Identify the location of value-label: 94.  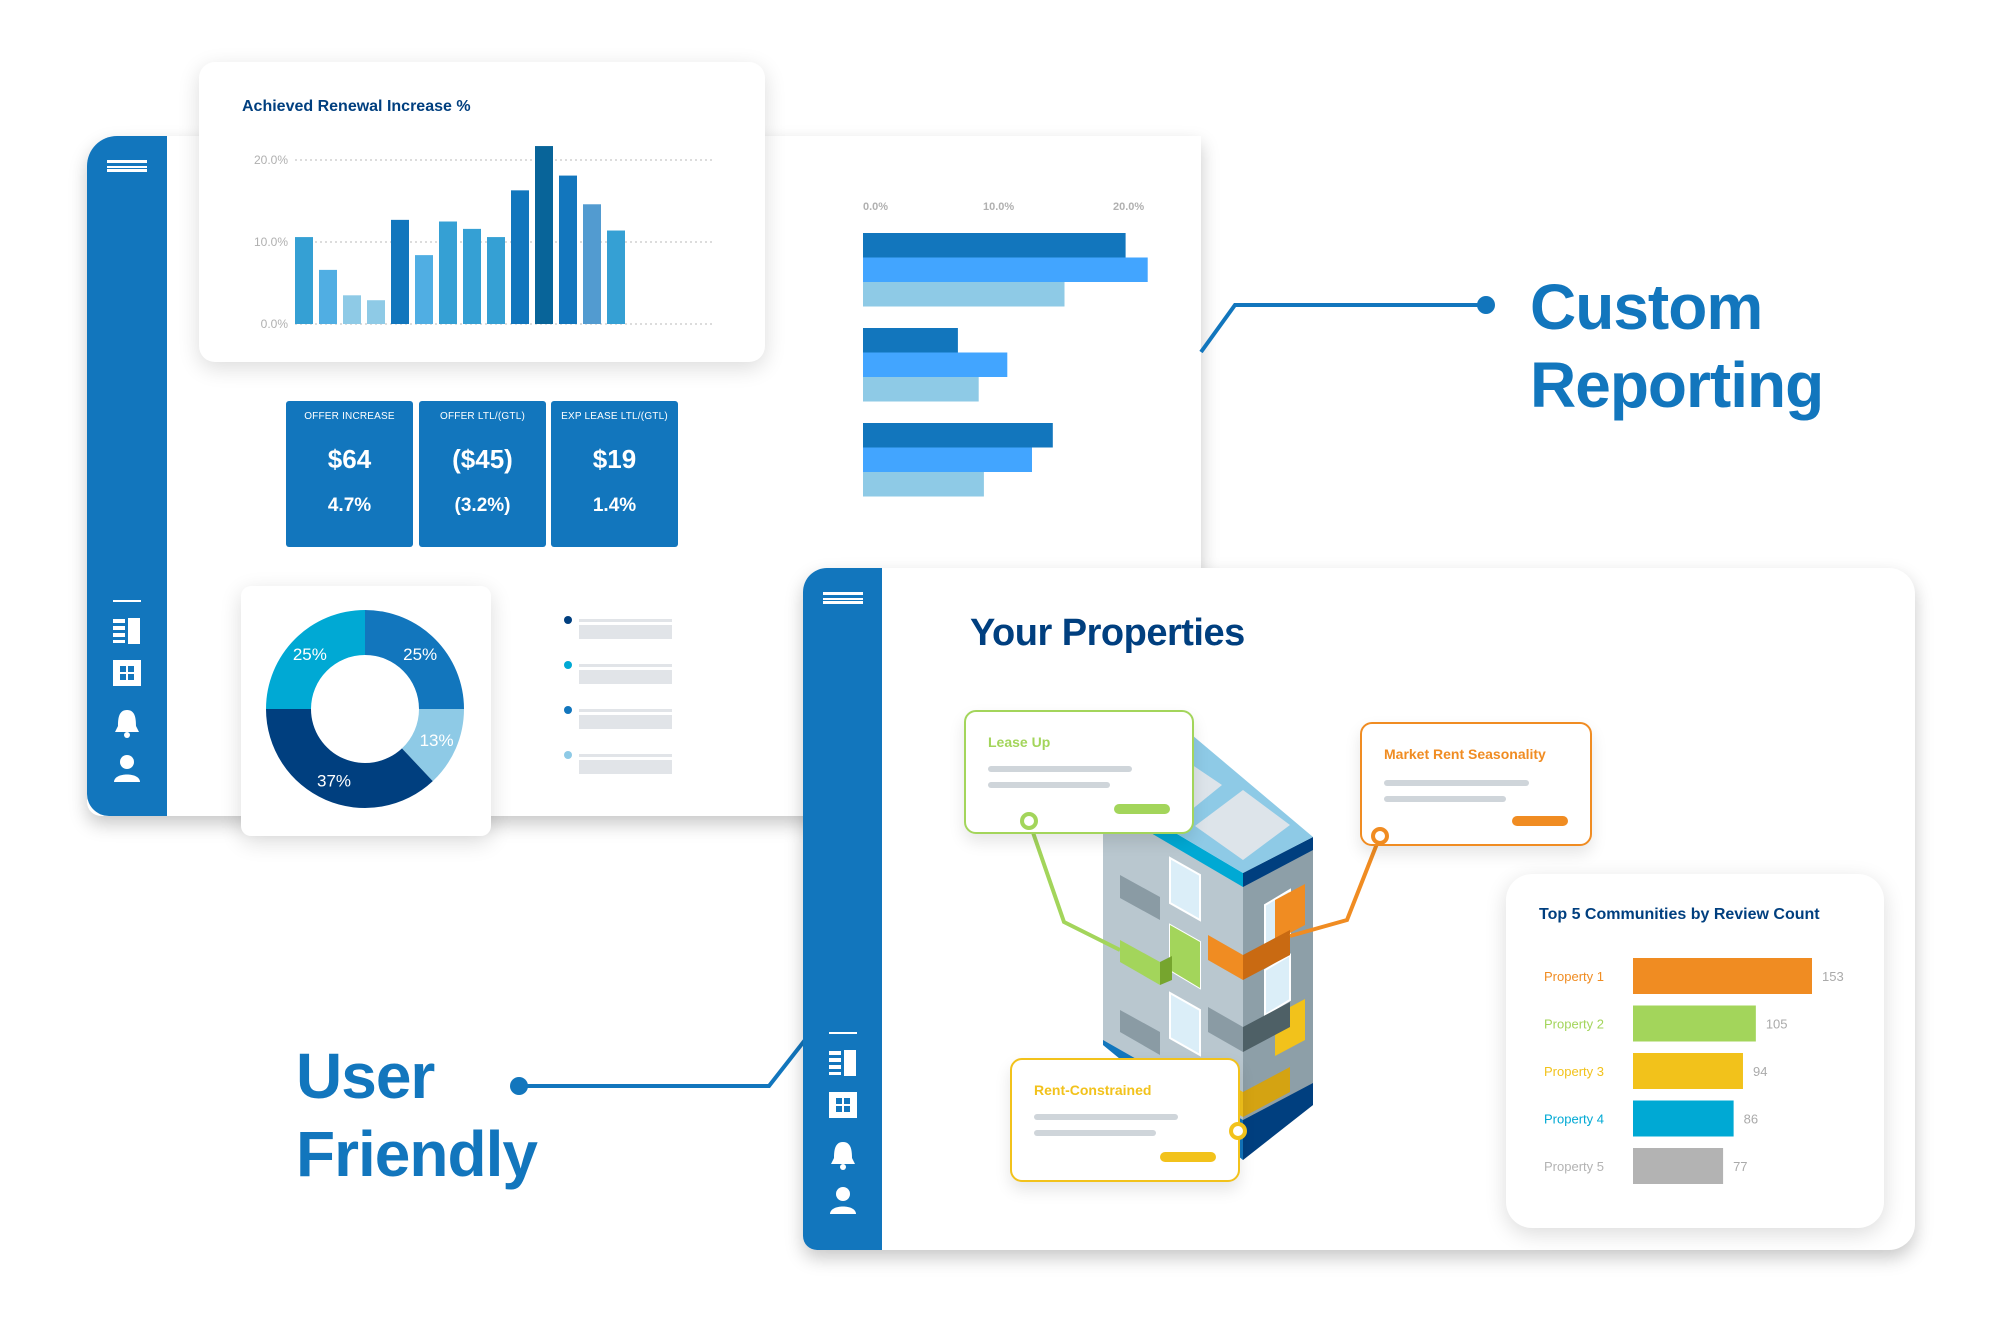
(1760, 1071).